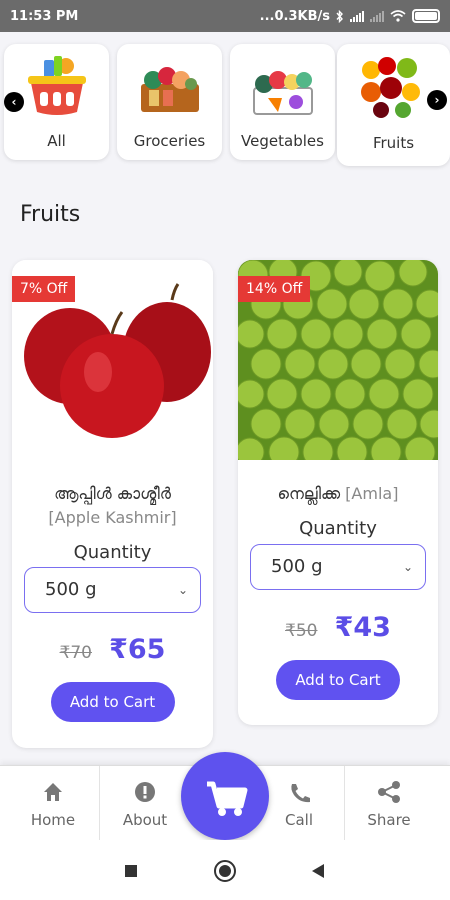 The image size is (450, 900). I want to click on new-price: ₹43, so click(362, 627).